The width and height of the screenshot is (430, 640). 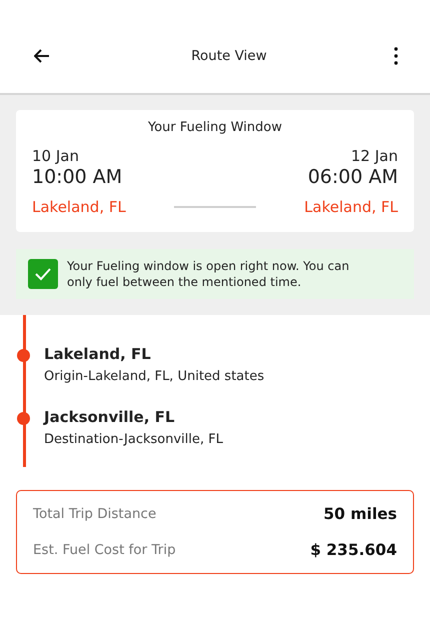 I want to click on back-arrow-icon, so click(x=42, y=56).